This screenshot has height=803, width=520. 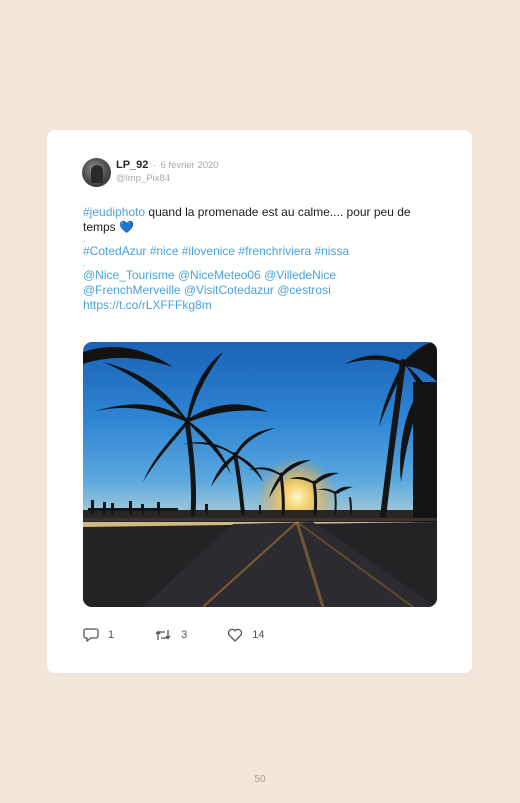 I want to click on author-handle: @lmp_Pix84, so click(x=167, y=178).